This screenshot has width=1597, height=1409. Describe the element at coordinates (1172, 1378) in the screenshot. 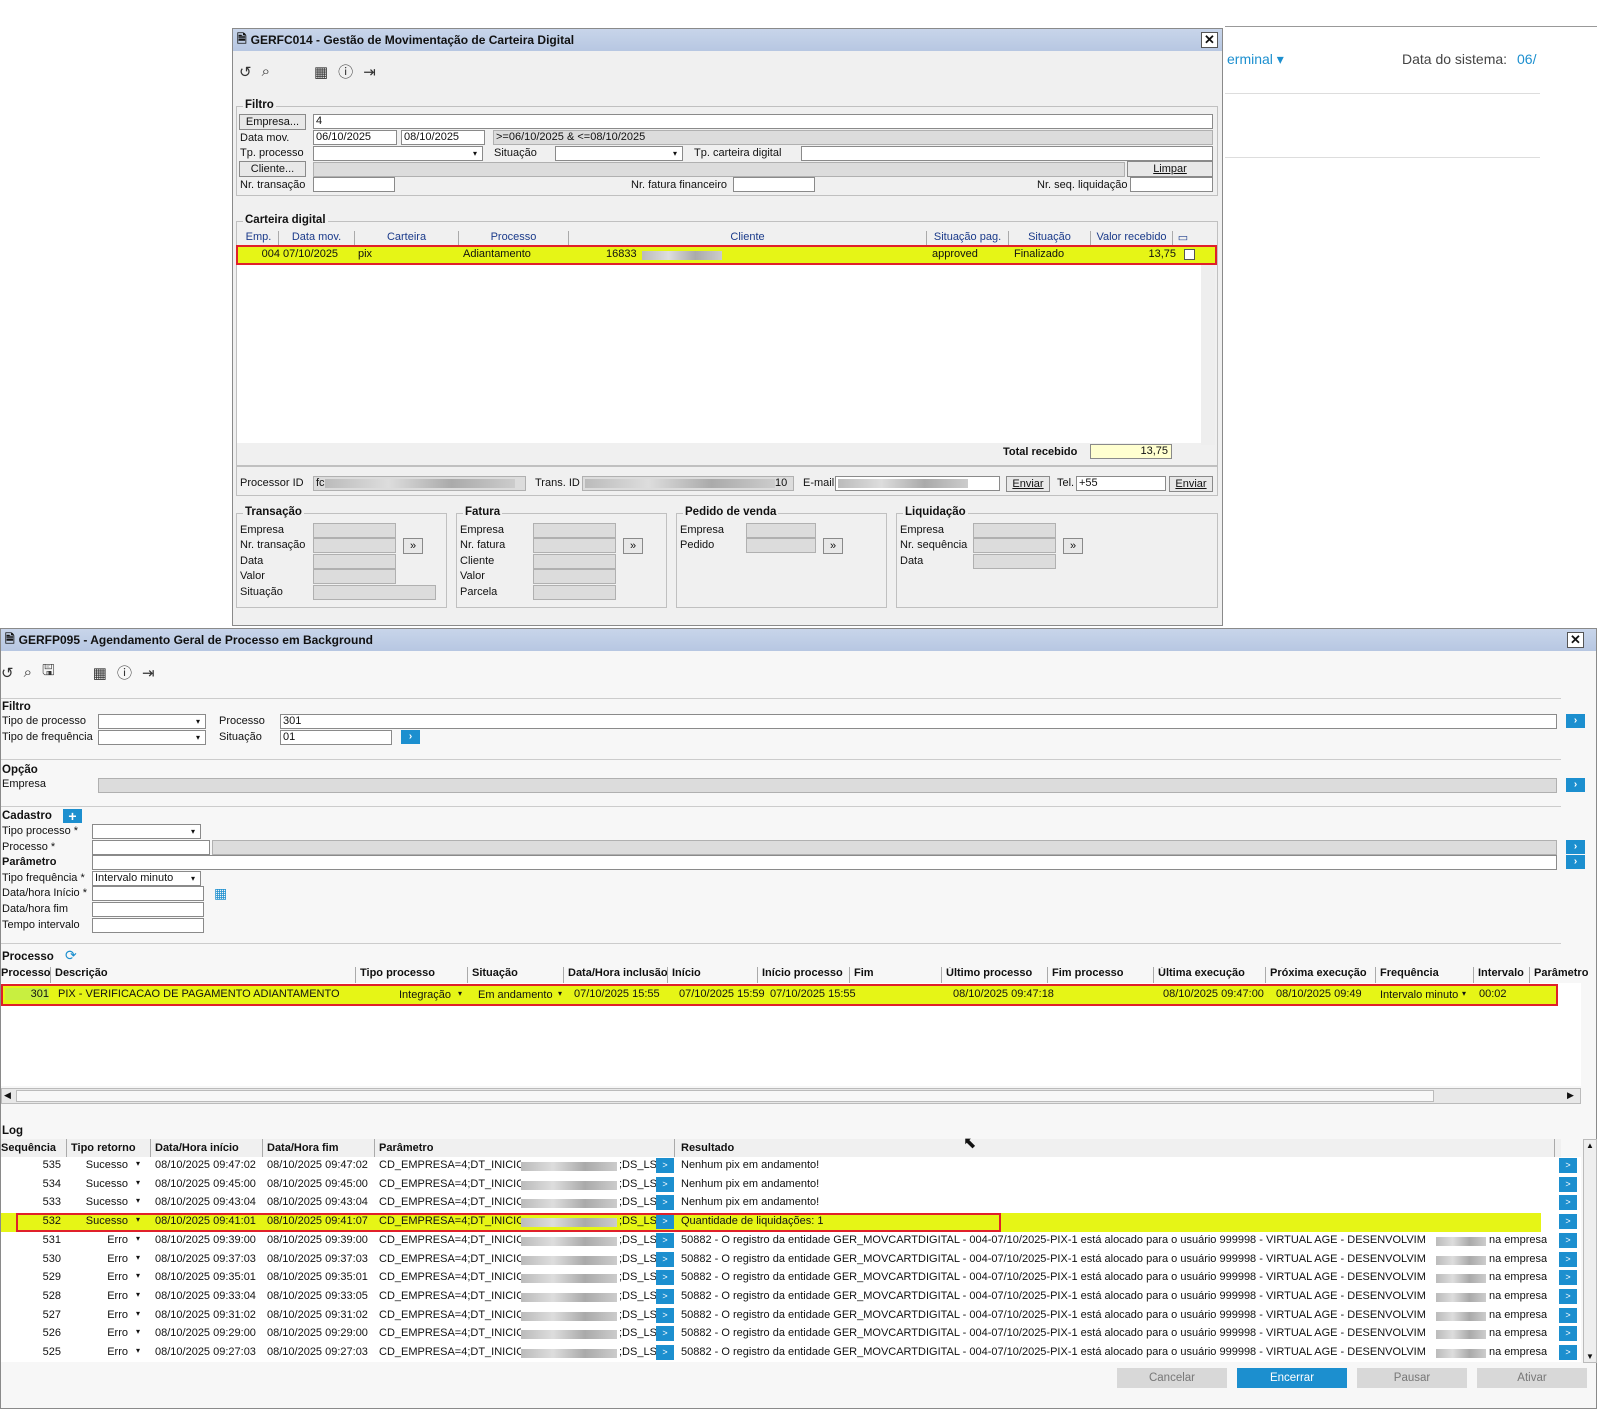

I see `cancelar-button: Cancelar` at that location.